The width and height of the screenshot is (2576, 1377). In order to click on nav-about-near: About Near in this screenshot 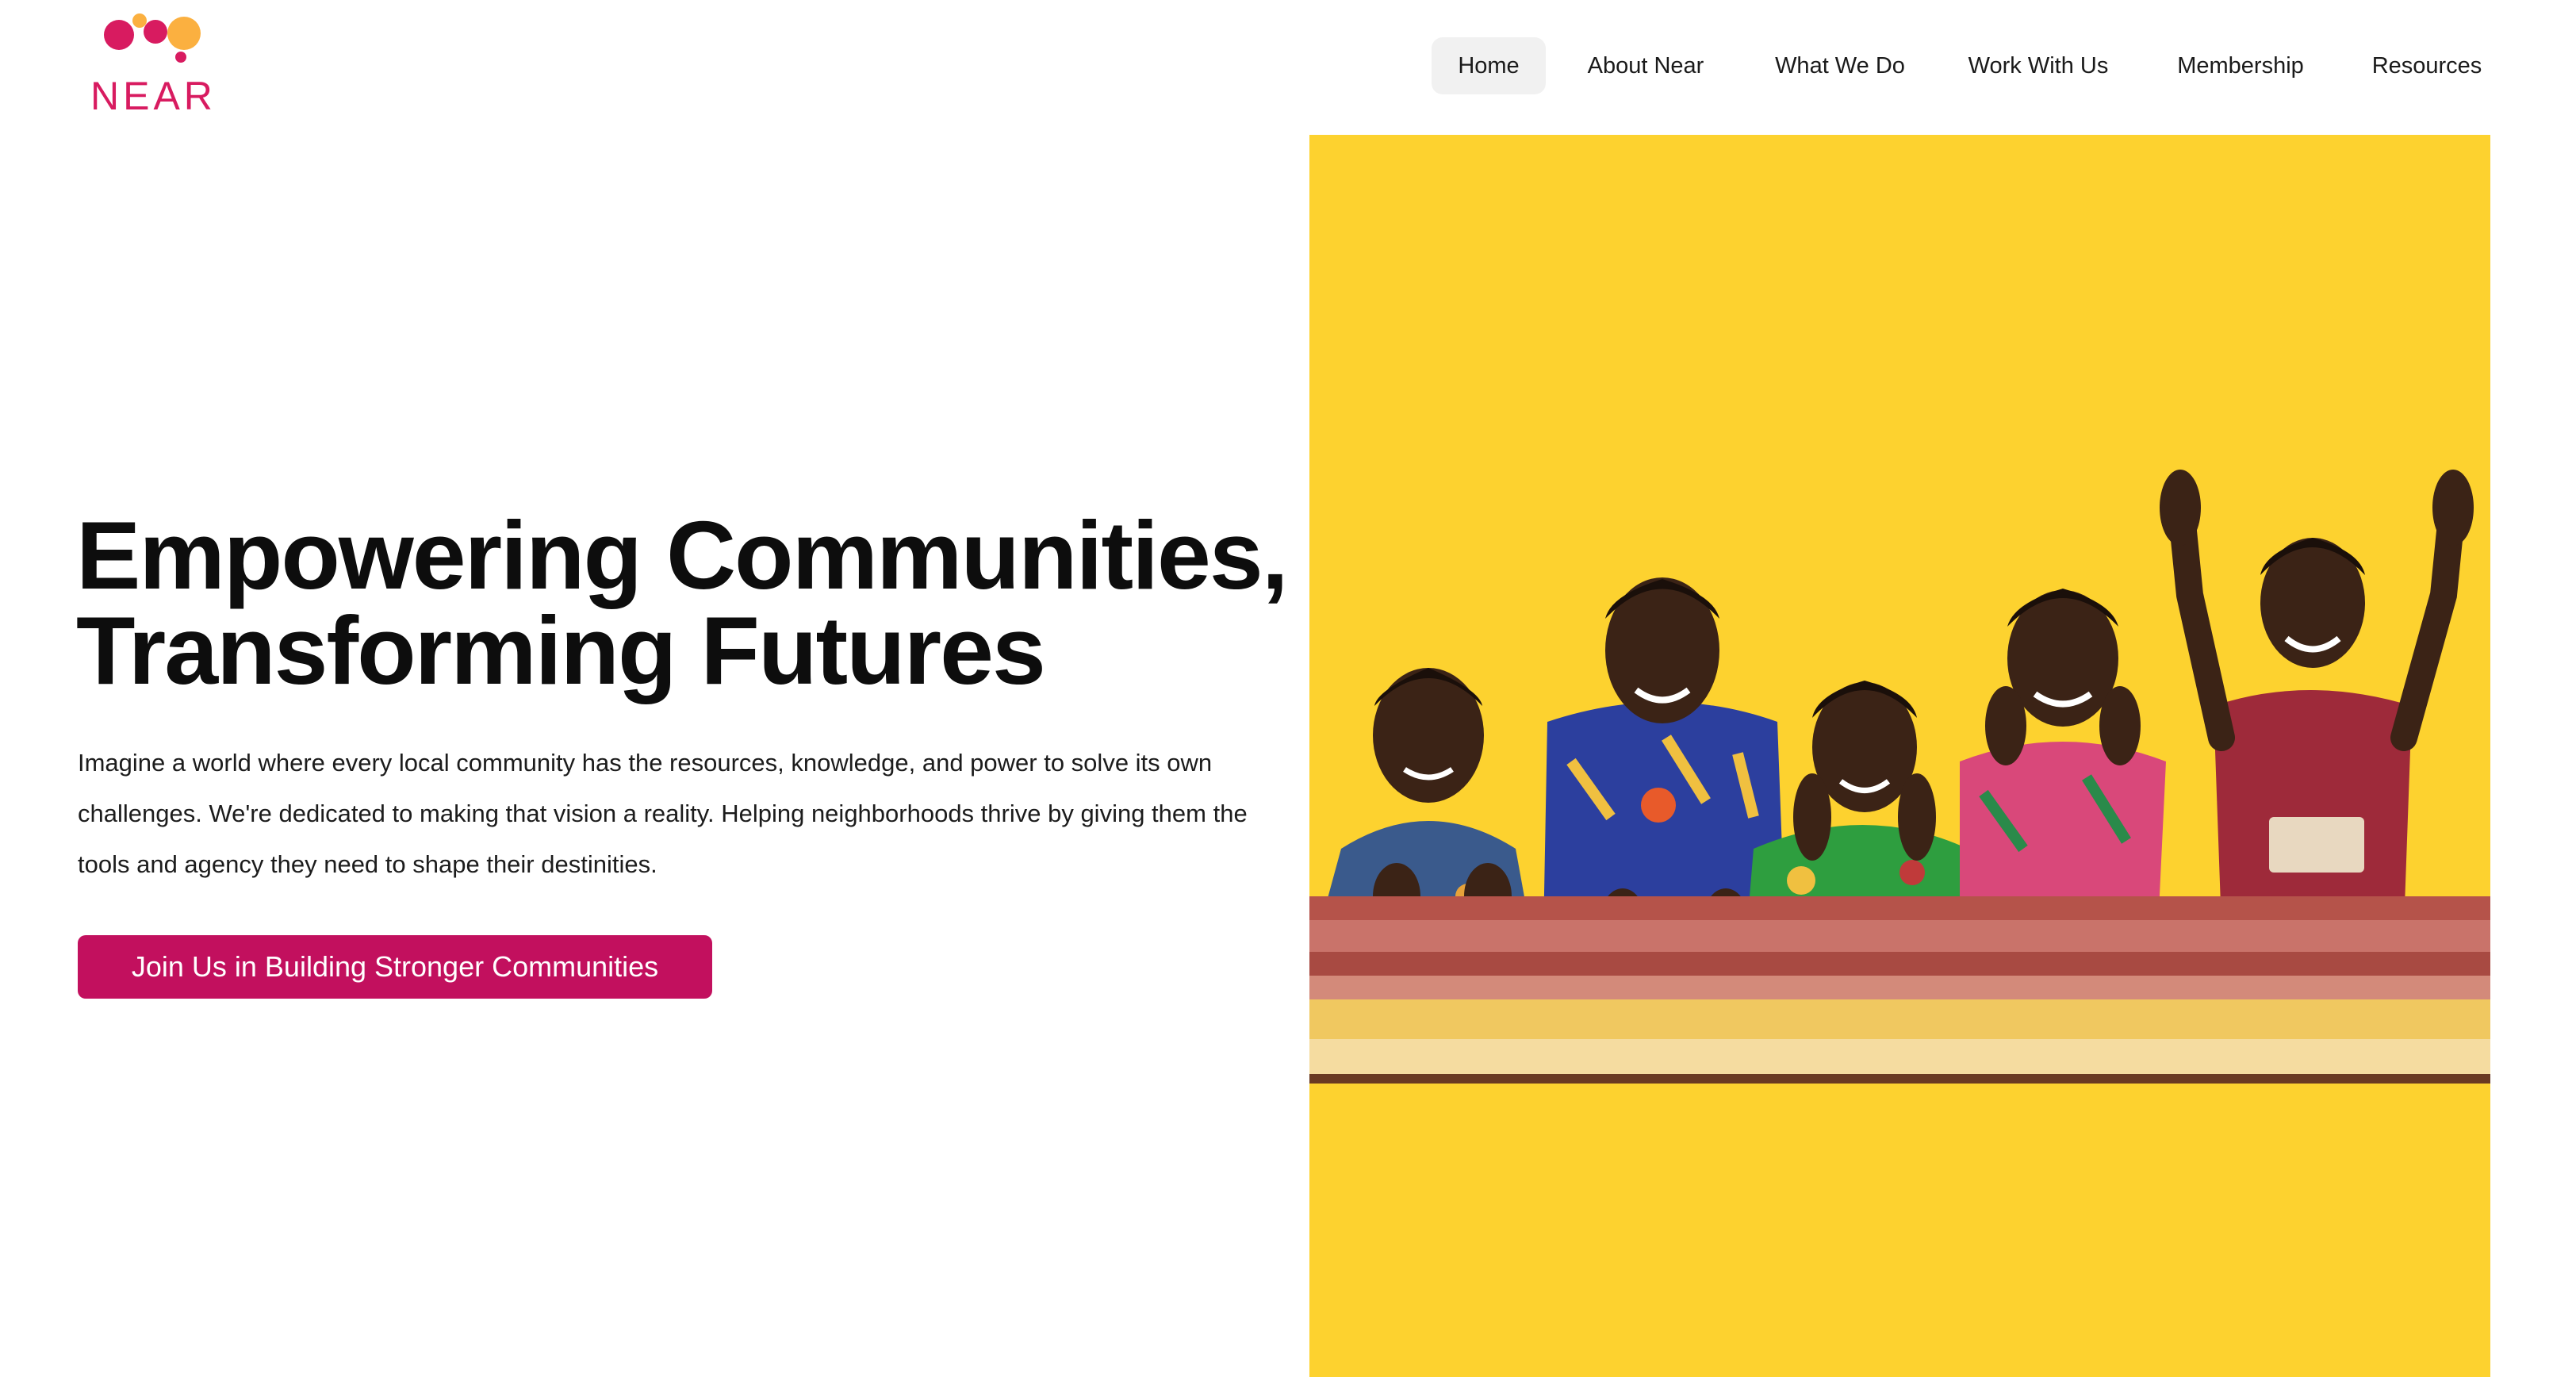, I will do `click(1646, 65)`.